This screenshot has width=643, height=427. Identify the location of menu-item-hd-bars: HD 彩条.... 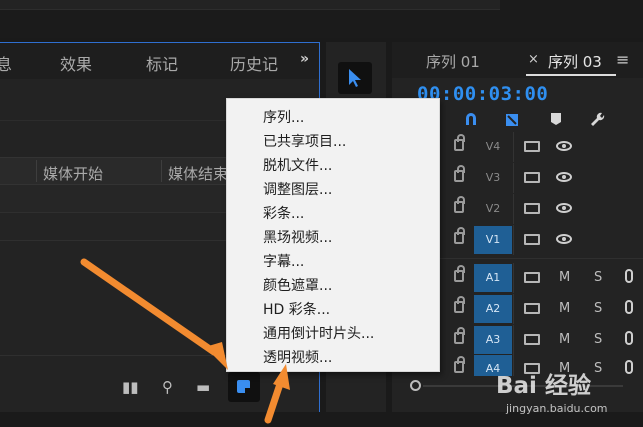
(296, 309).